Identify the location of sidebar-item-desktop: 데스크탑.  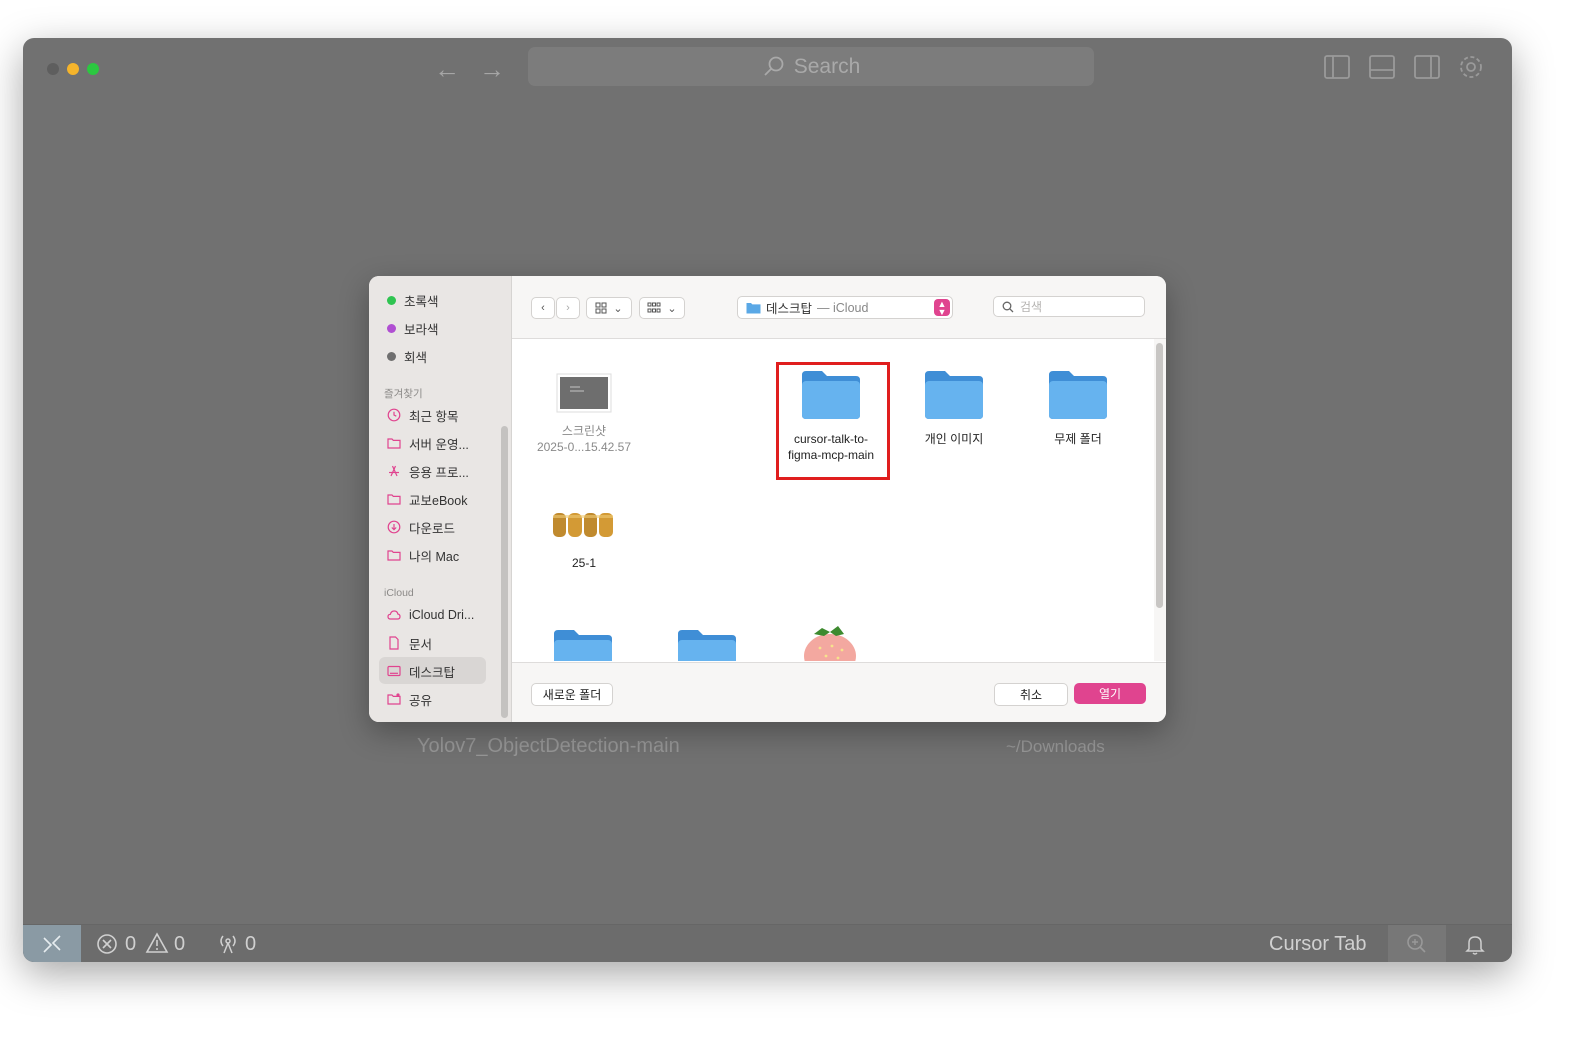
(421, 671).